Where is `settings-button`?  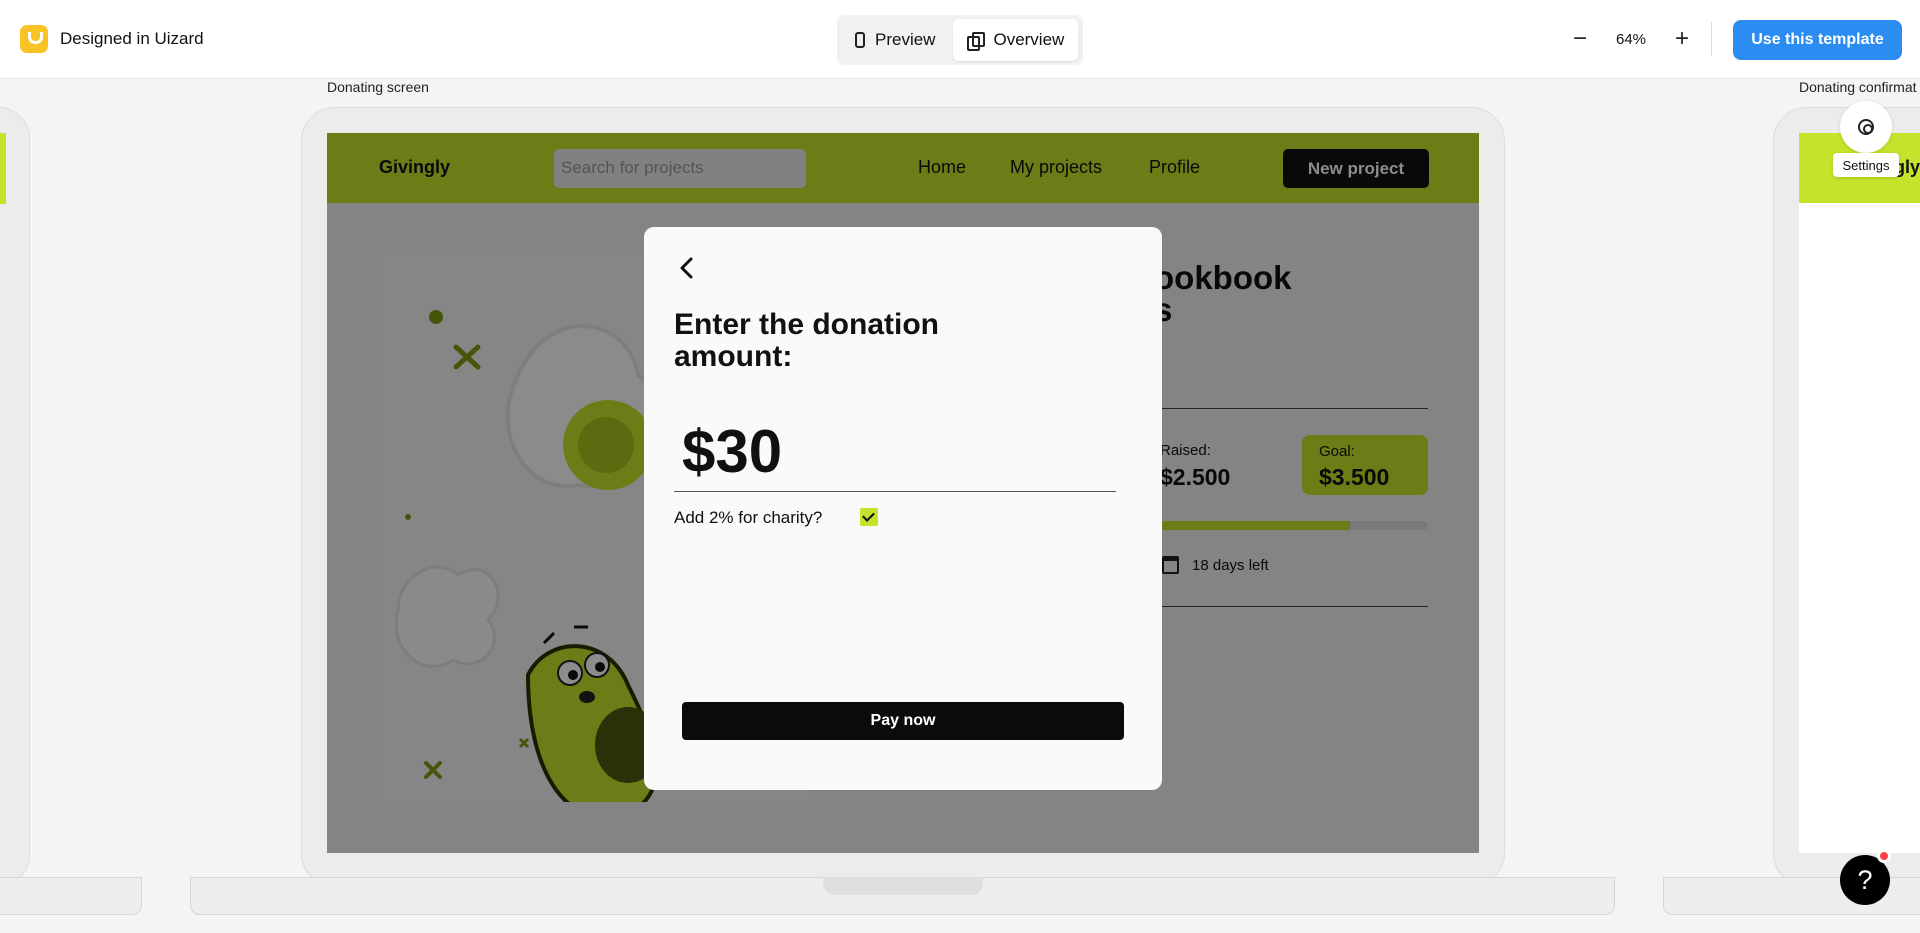
settings-button is located at coordinates (1866, 127).